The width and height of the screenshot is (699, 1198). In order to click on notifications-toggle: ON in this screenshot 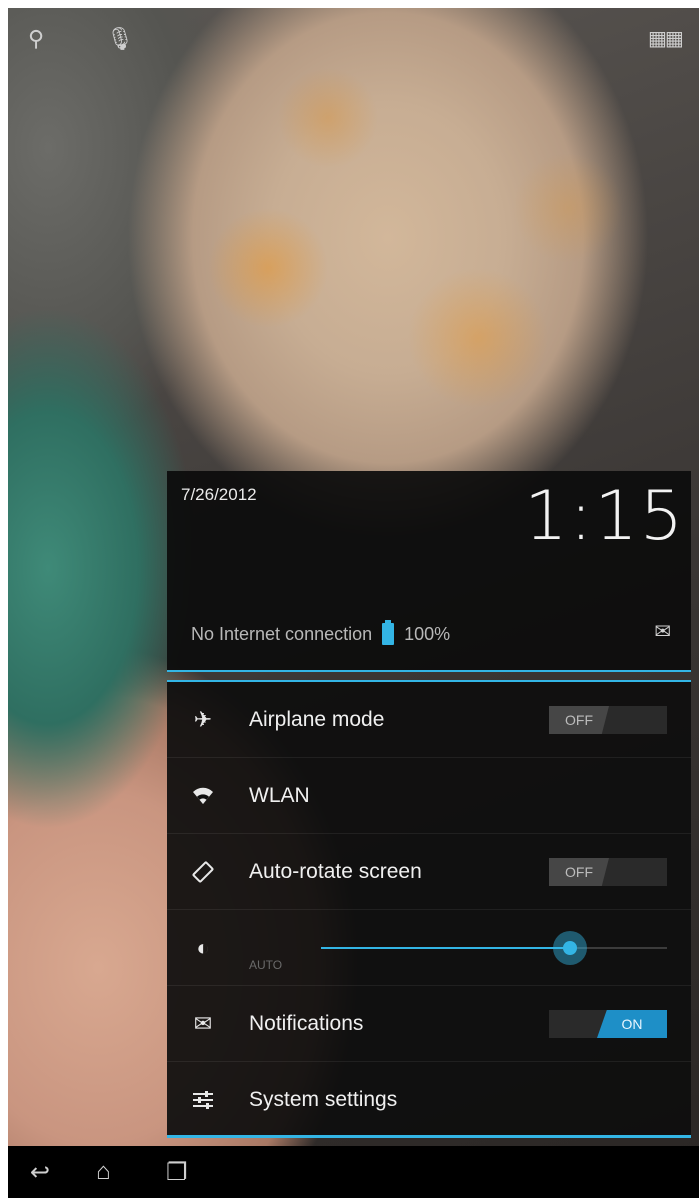, I will do `click(608, 1024)`.